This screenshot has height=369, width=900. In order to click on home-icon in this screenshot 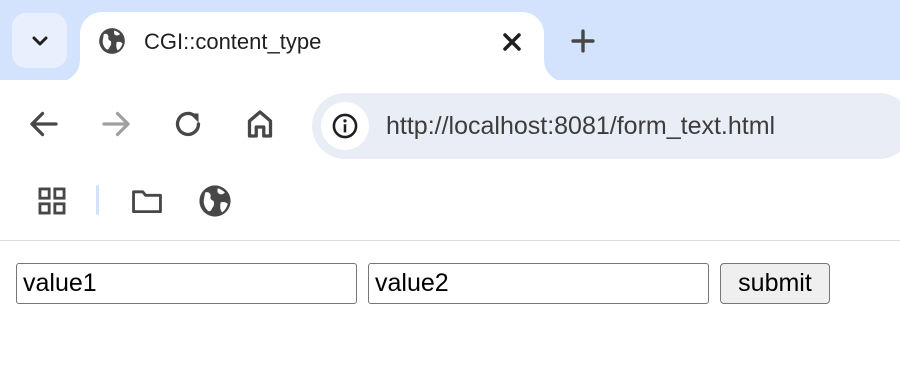, I will do `click(260, 124)`.